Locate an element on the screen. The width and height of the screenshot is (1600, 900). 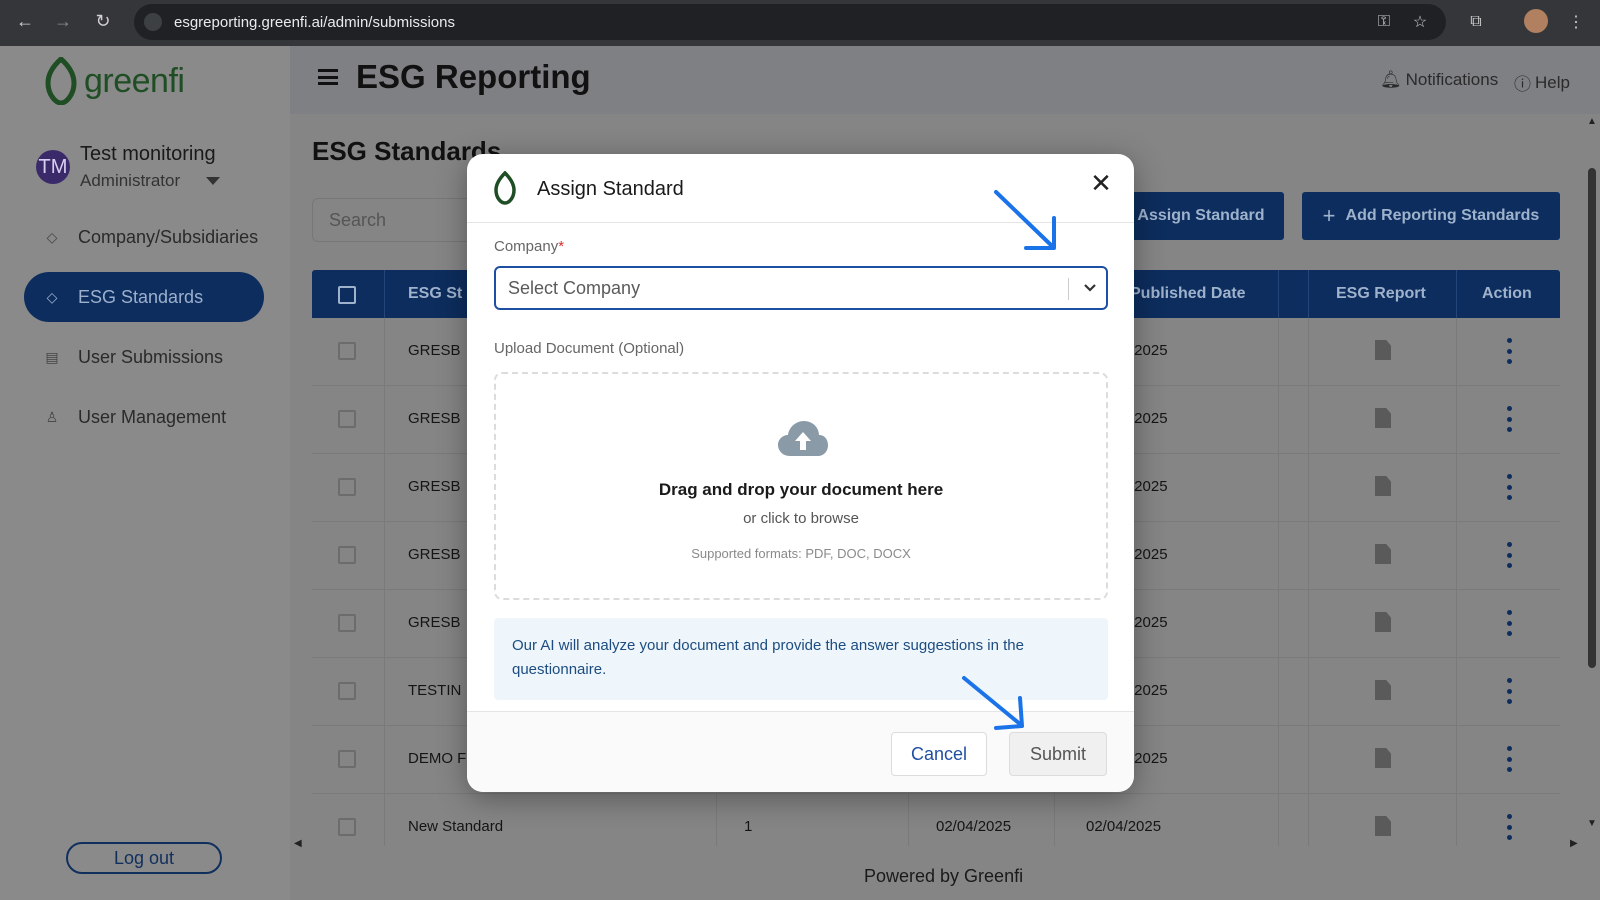
greenfi-logo: greenfi is located at coordinates (114, 81).